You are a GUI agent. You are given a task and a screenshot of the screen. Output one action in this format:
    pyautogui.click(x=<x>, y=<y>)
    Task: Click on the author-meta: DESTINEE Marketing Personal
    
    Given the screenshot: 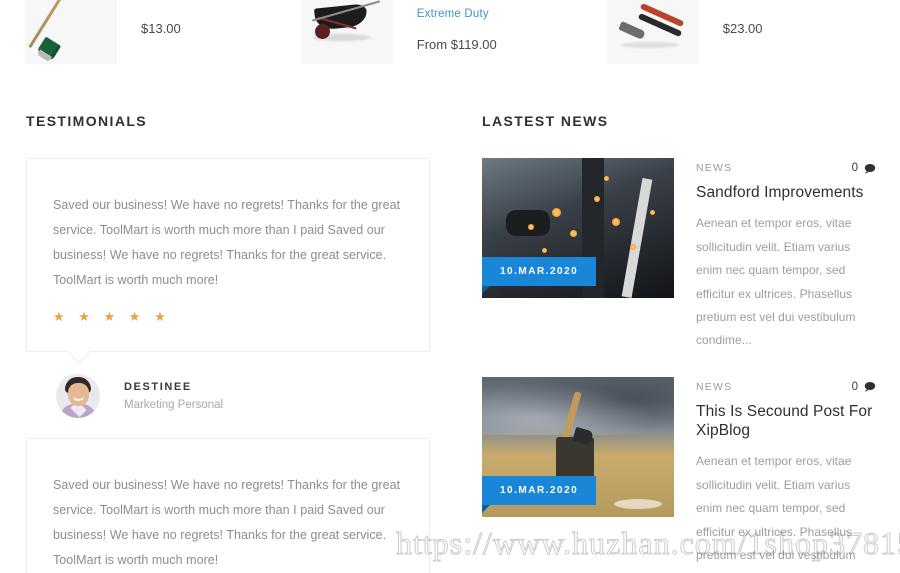 What is the action you would take?
    pyautogui.click(x=161, y=396)
    